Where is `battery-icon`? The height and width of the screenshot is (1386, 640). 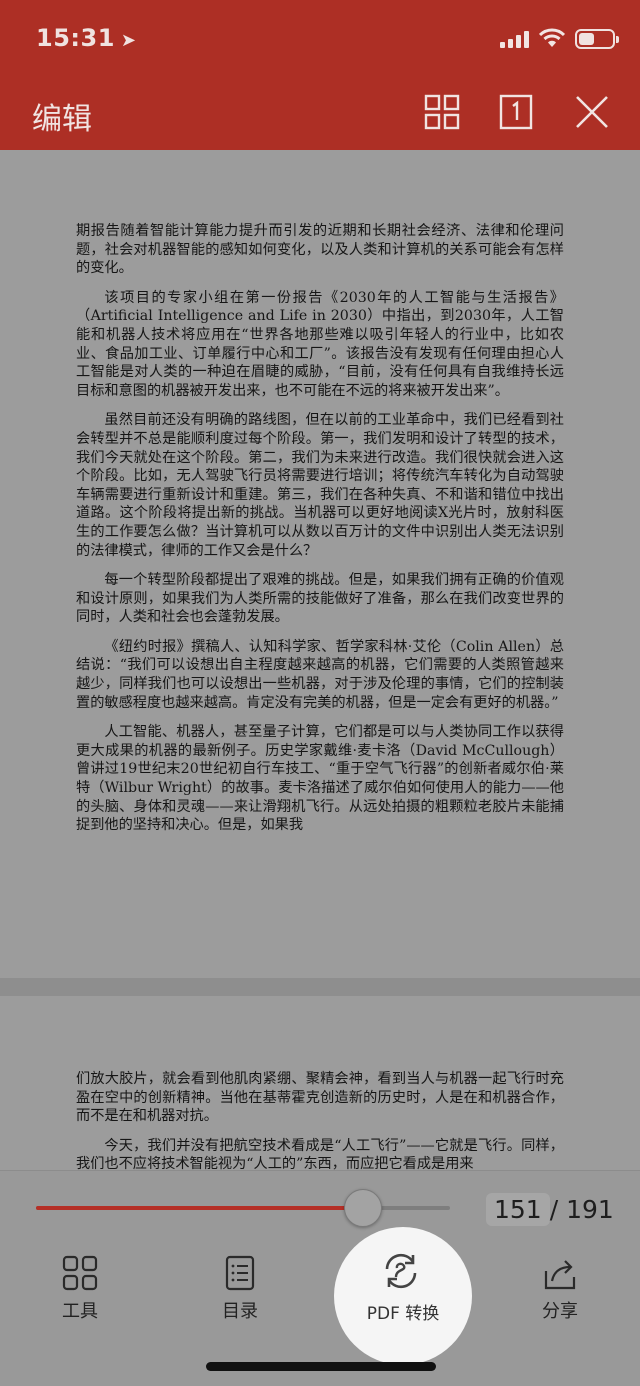 battery-icon is located at coordinates (597, 39).